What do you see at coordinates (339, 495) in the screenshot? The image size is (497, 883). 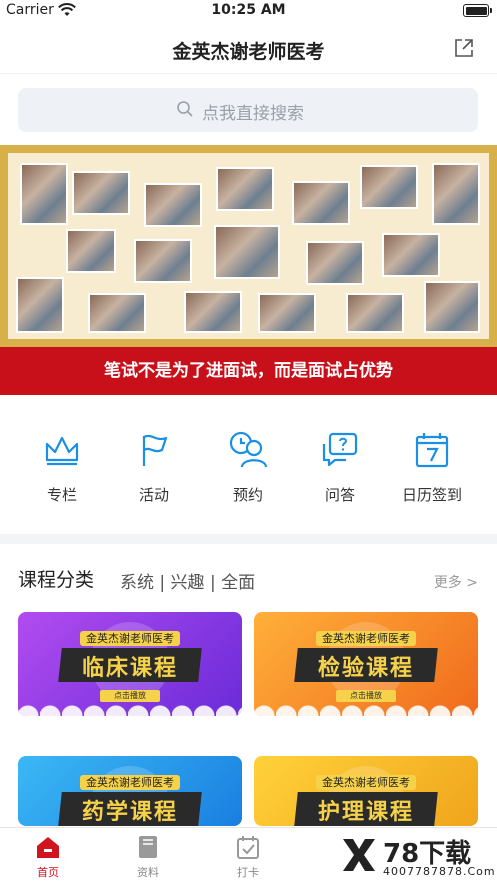 I see `quick-action-label: 问答` at bounding box center [339, 495].